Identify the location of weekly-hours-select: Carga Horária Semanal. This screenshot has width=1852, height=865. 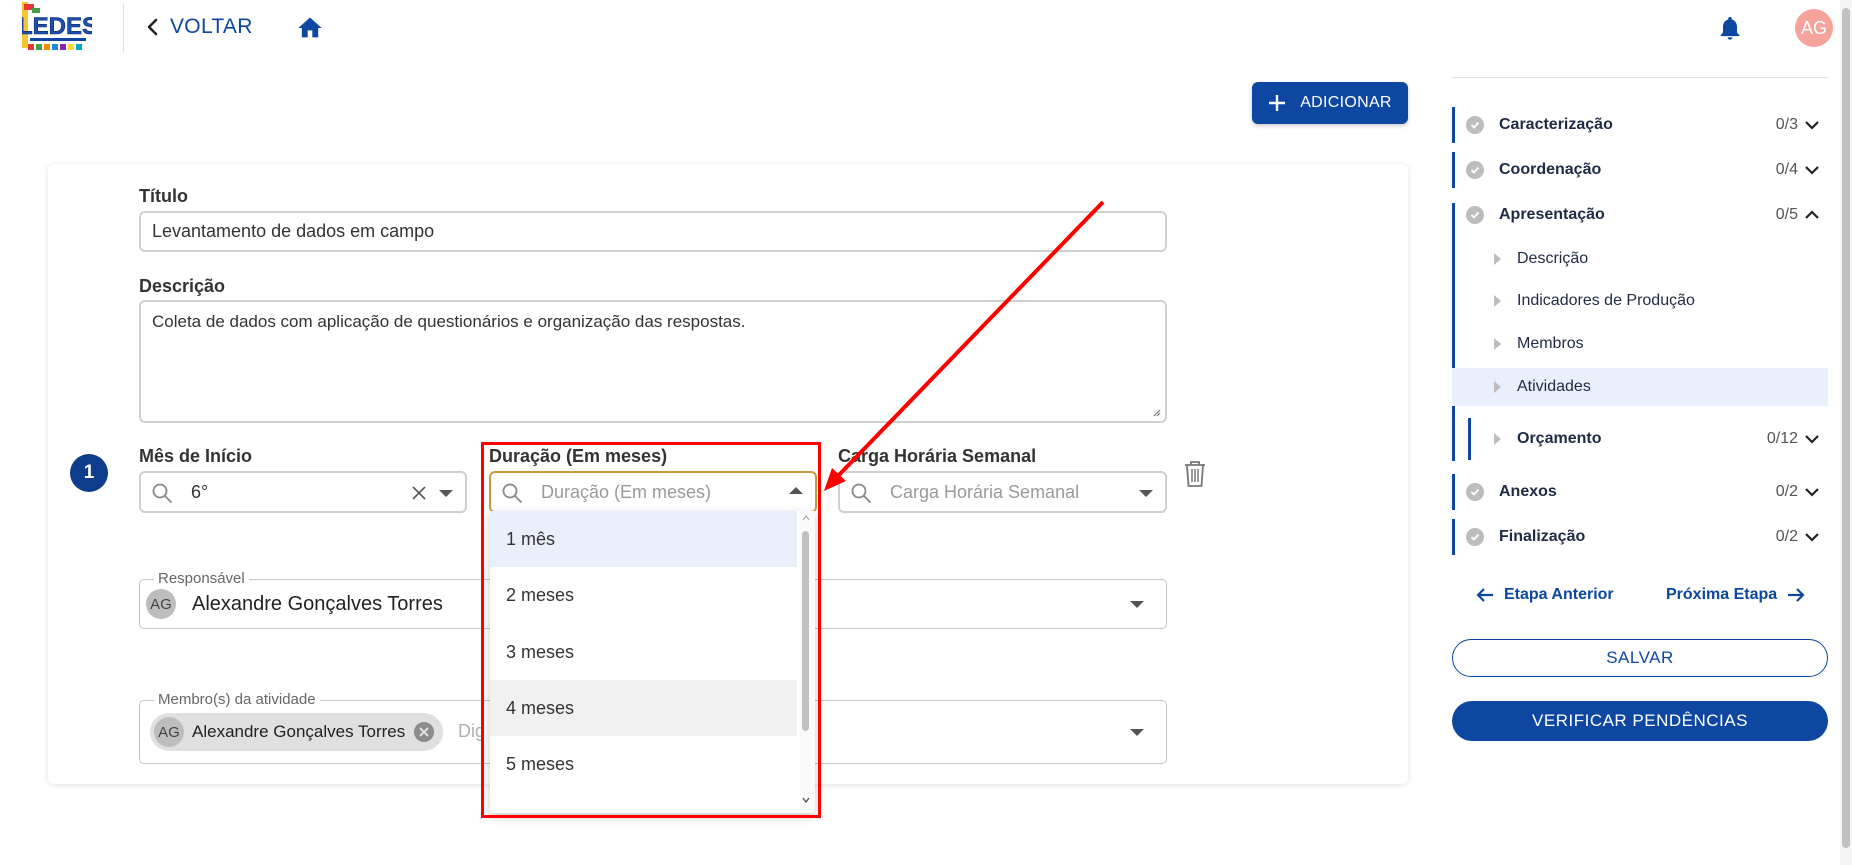
(1002, 492).